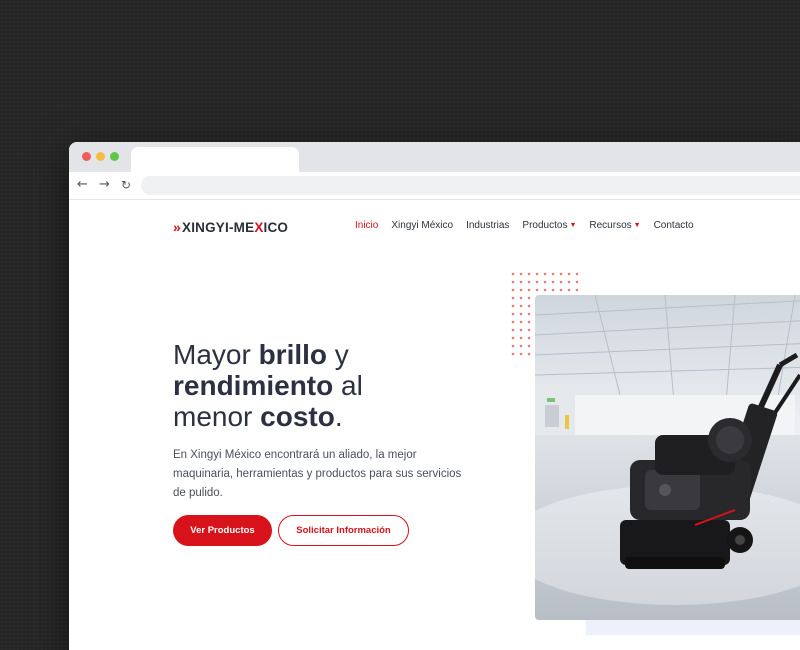 The width and height of the screenshot is (800, 650). Describe the element at coordinates (217, 416) in the screenshot. I see `hero-title-part: menor` at that location.